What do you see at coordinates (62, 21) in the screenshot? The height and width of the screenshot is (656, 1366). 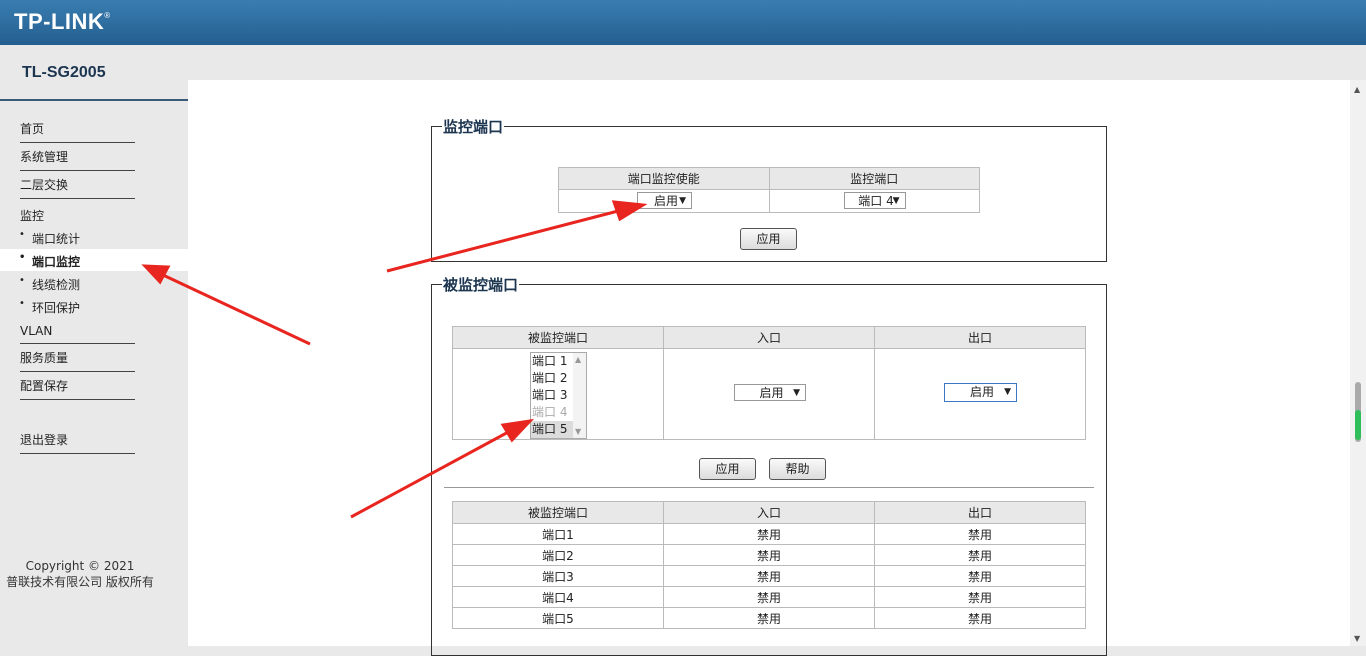 I see `tp-link-logo: TP-LINK®` at bounding box center [62, 21].